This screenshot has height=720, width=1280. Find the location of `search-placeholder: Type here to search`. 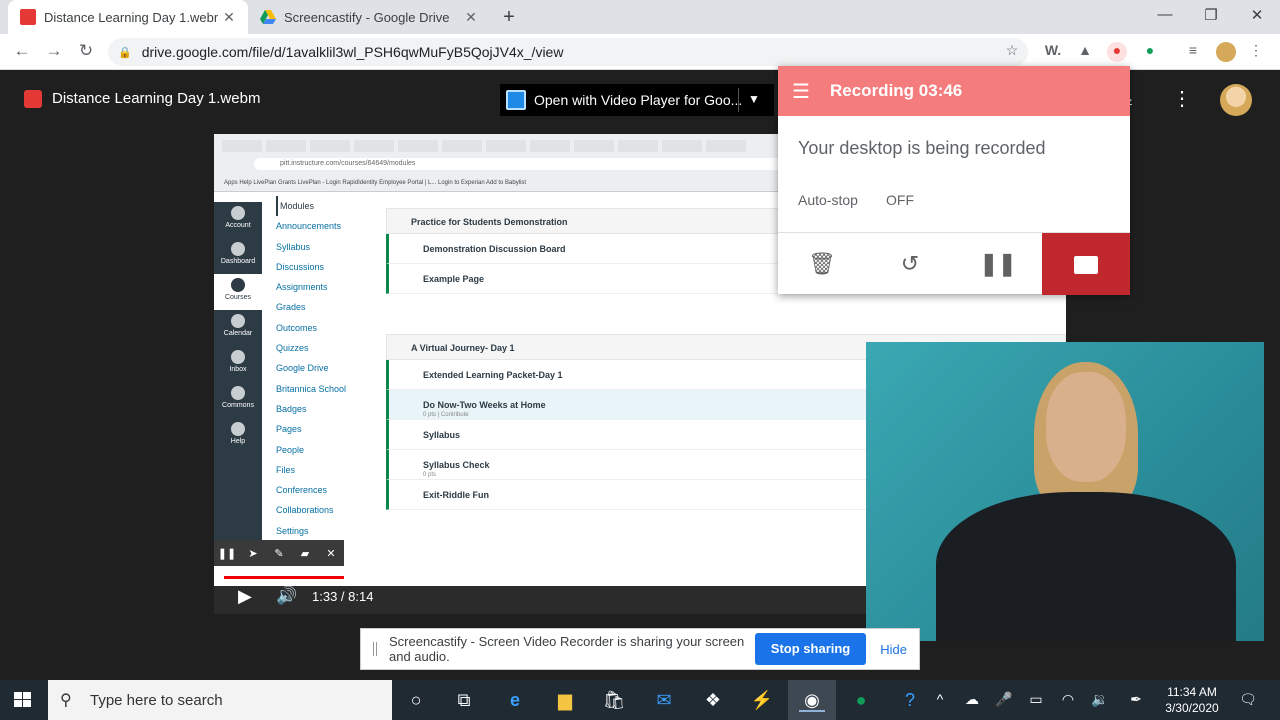

search-placeholder: Type here to search is located at coordinates (156, 700).